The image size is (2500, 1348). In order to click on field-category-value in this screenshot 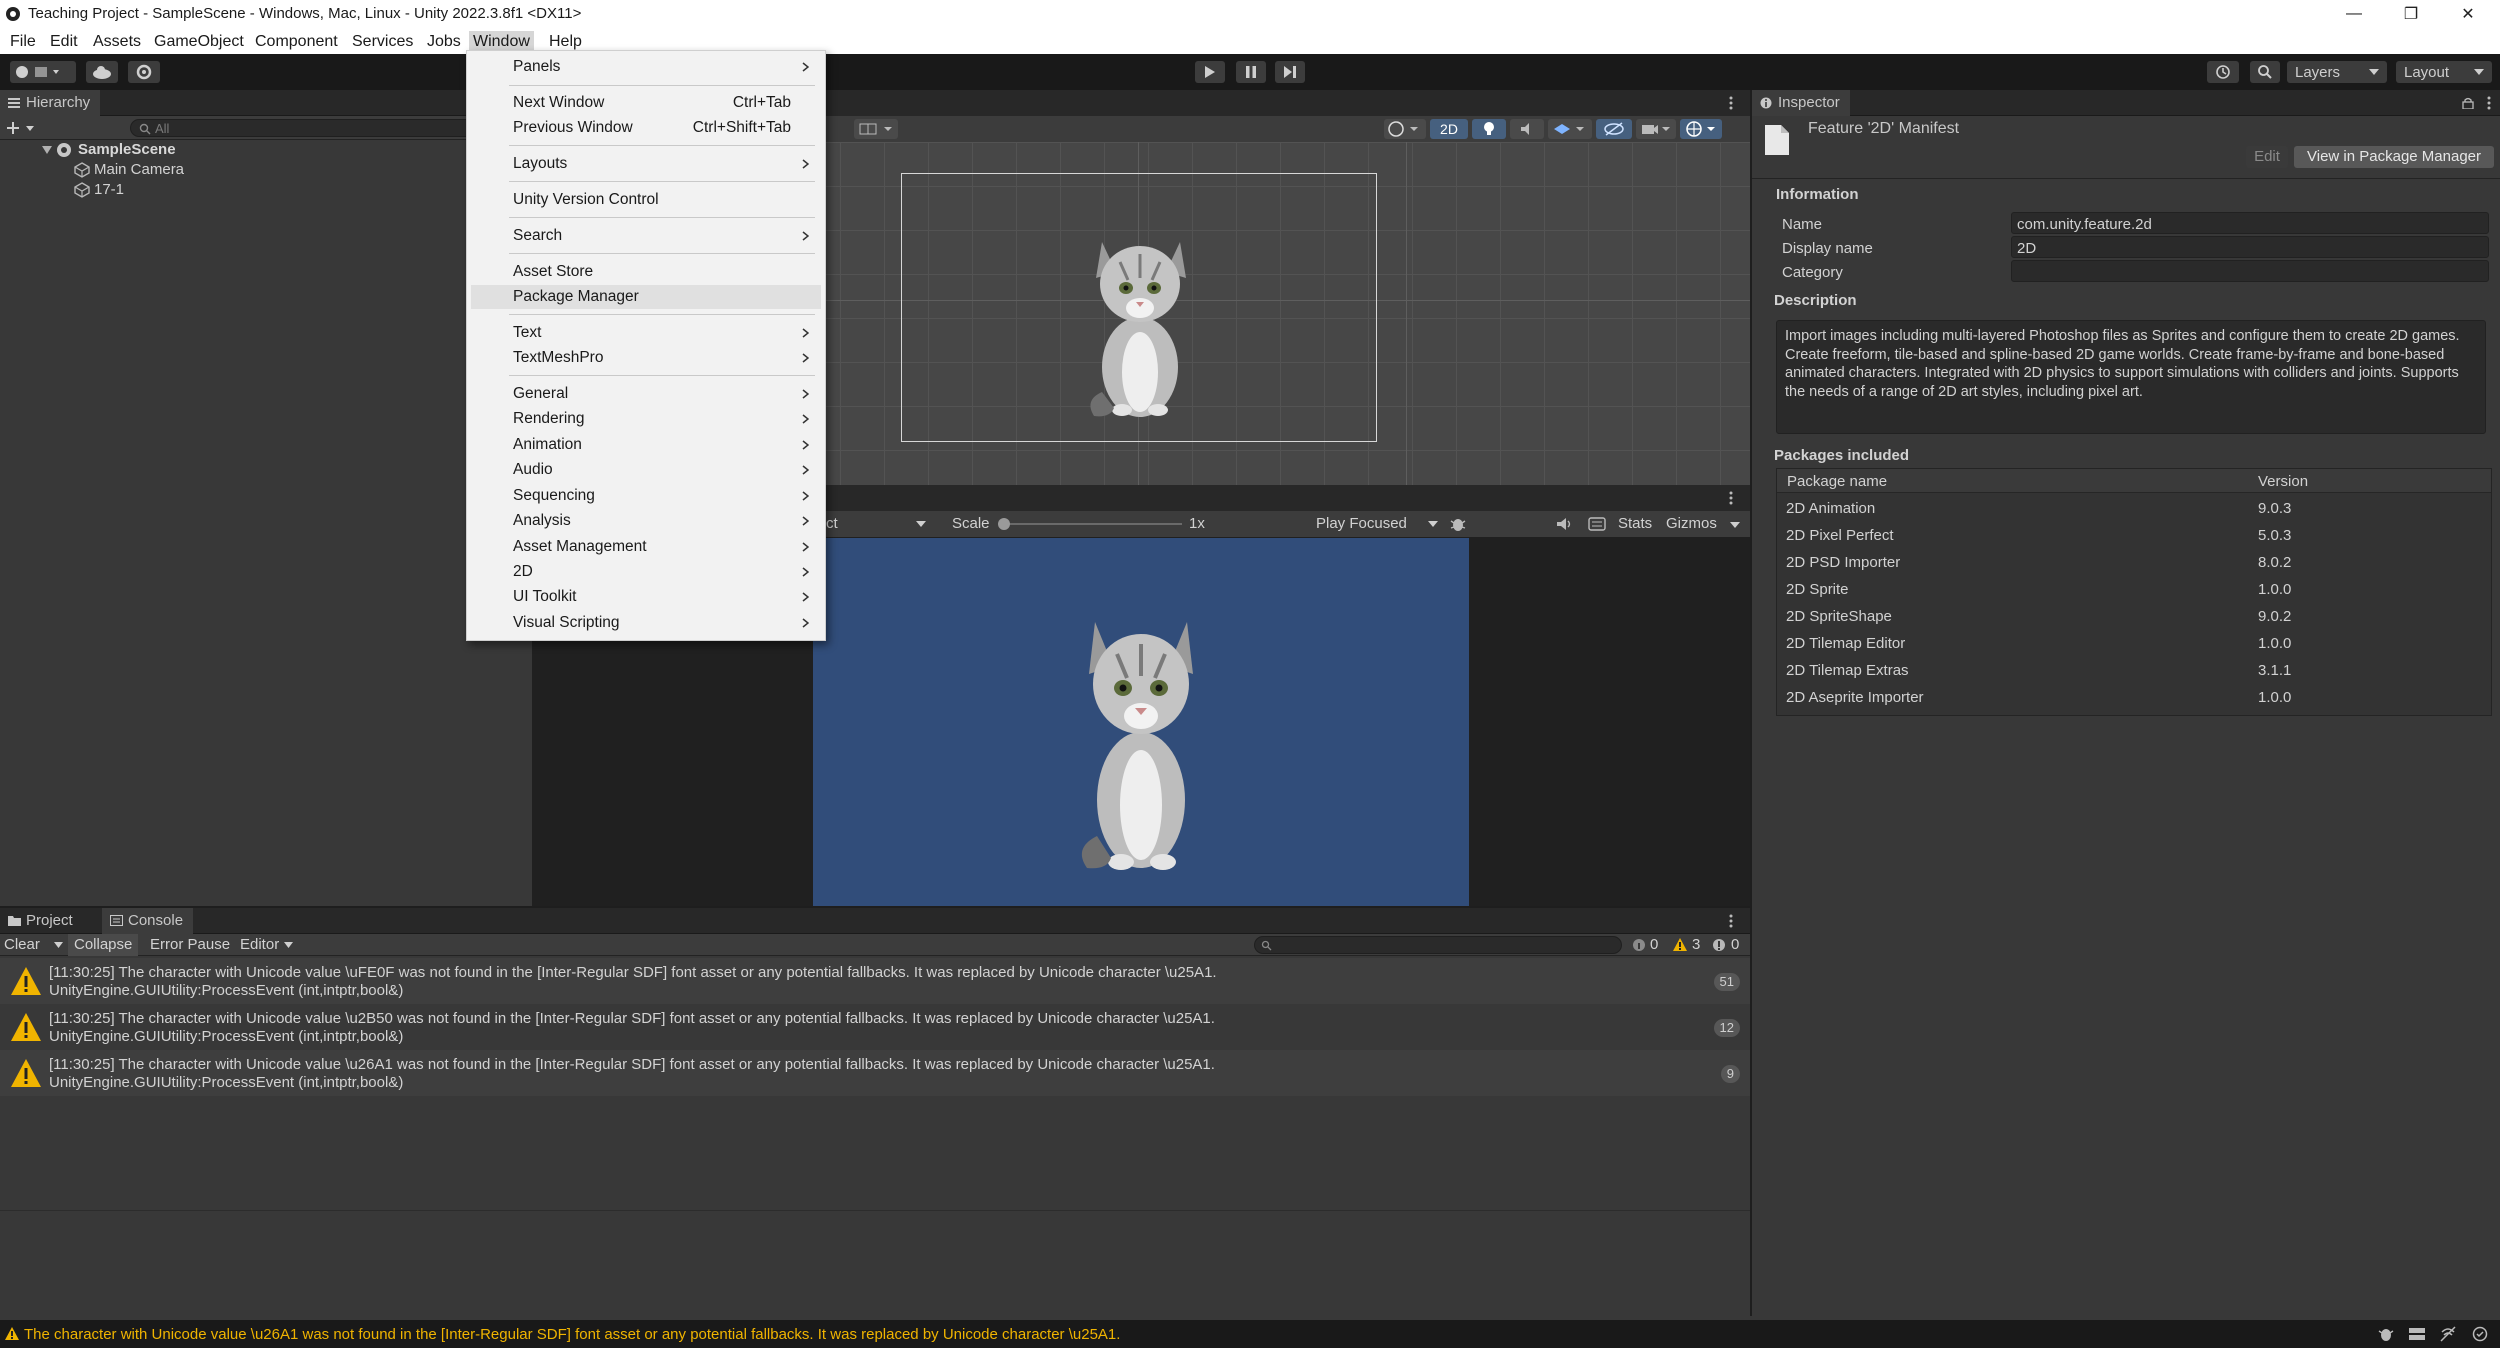, I will do `click(2250, 271)`.